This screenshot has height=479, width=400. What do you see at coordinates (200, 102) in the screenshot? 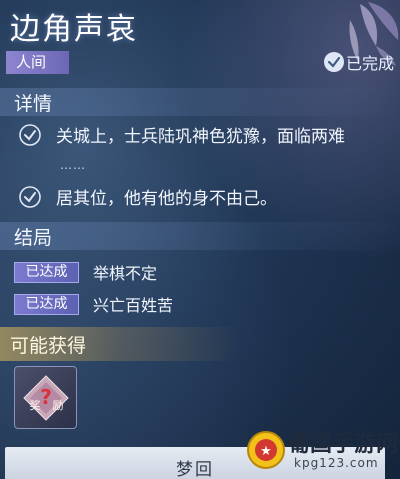
I see `details-header-bar` at bounding box center [200, 102].